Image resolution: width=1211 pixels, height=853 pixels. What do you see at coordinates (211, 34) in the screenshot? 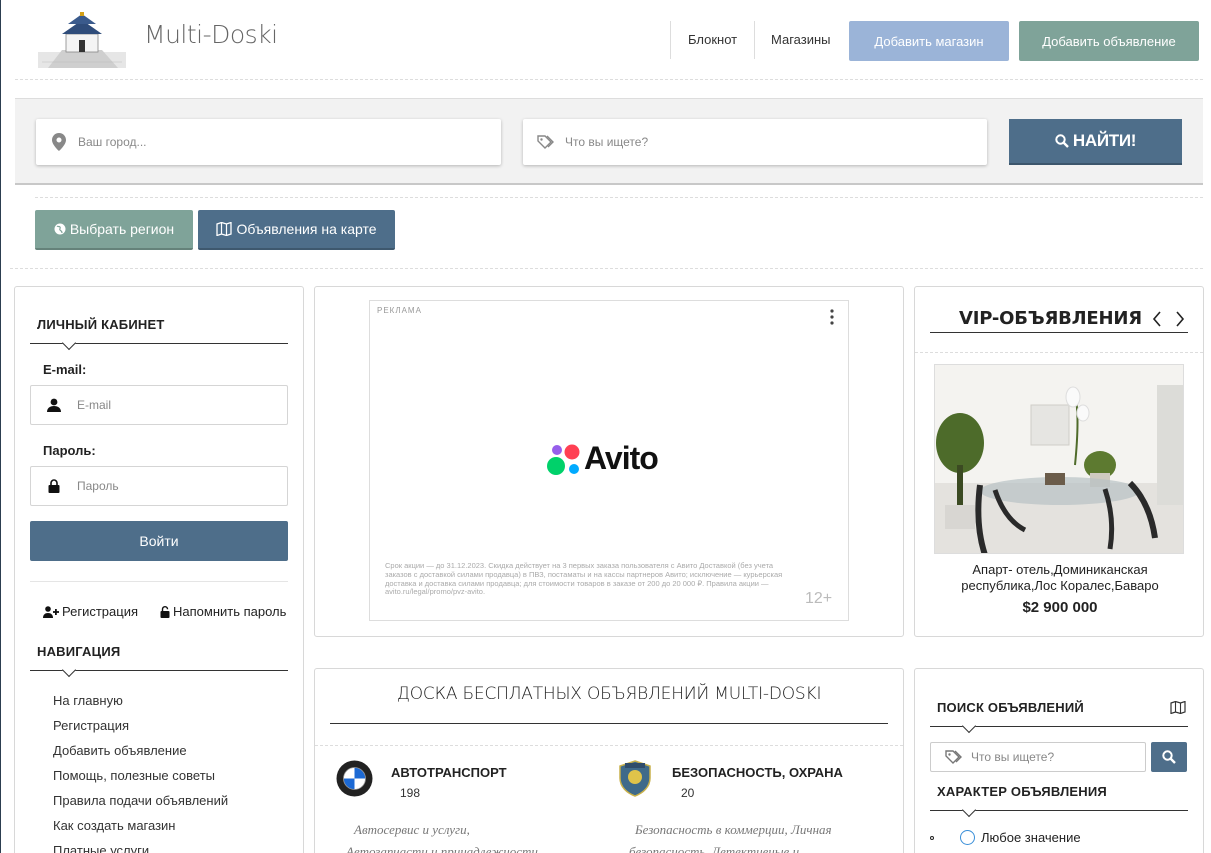
I see `site-title: Multi-Doski` at bounding box center [211, 34].